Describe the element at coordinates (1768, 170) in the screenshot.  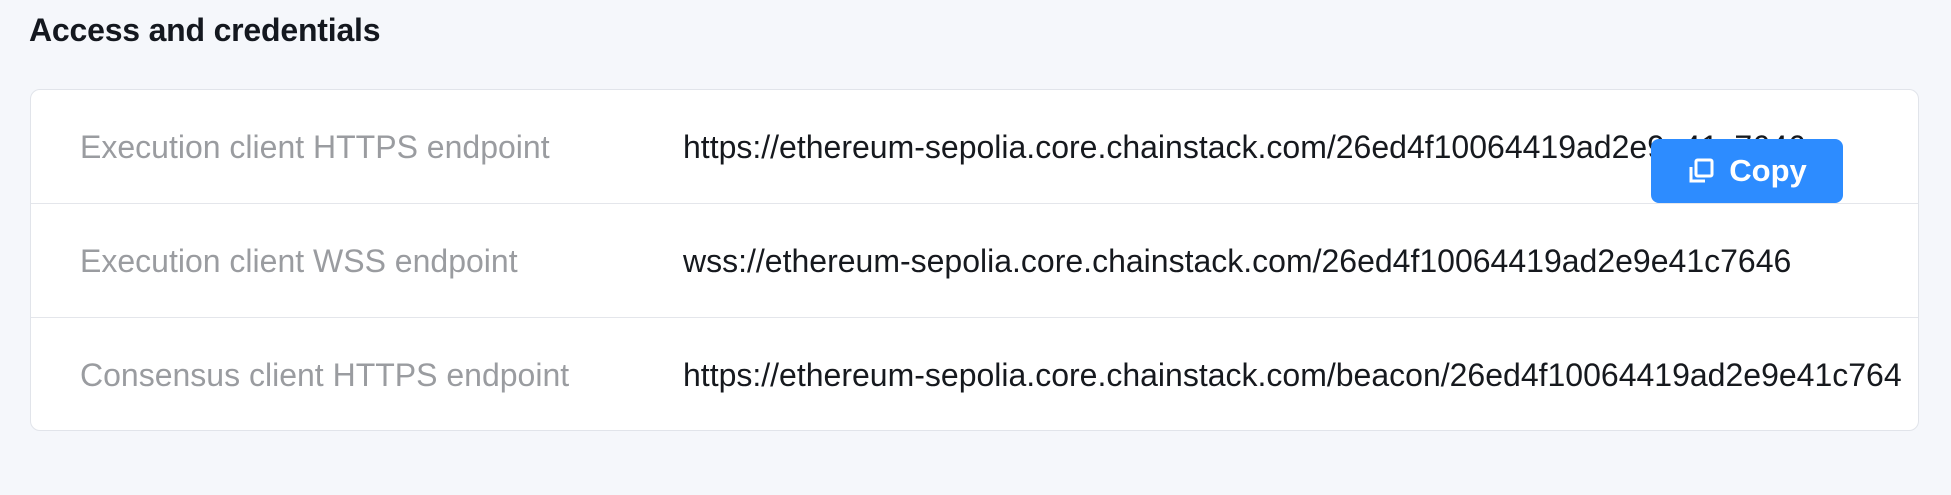
I see `copy-button-label: Copy` at that location.